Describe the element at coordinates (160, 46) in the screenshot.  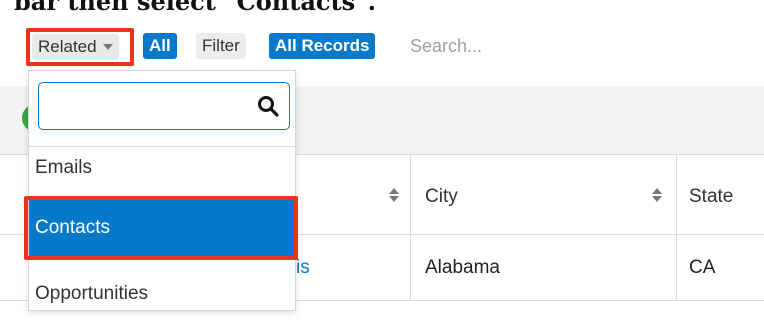
I see `all-module-pill: All` at that location.